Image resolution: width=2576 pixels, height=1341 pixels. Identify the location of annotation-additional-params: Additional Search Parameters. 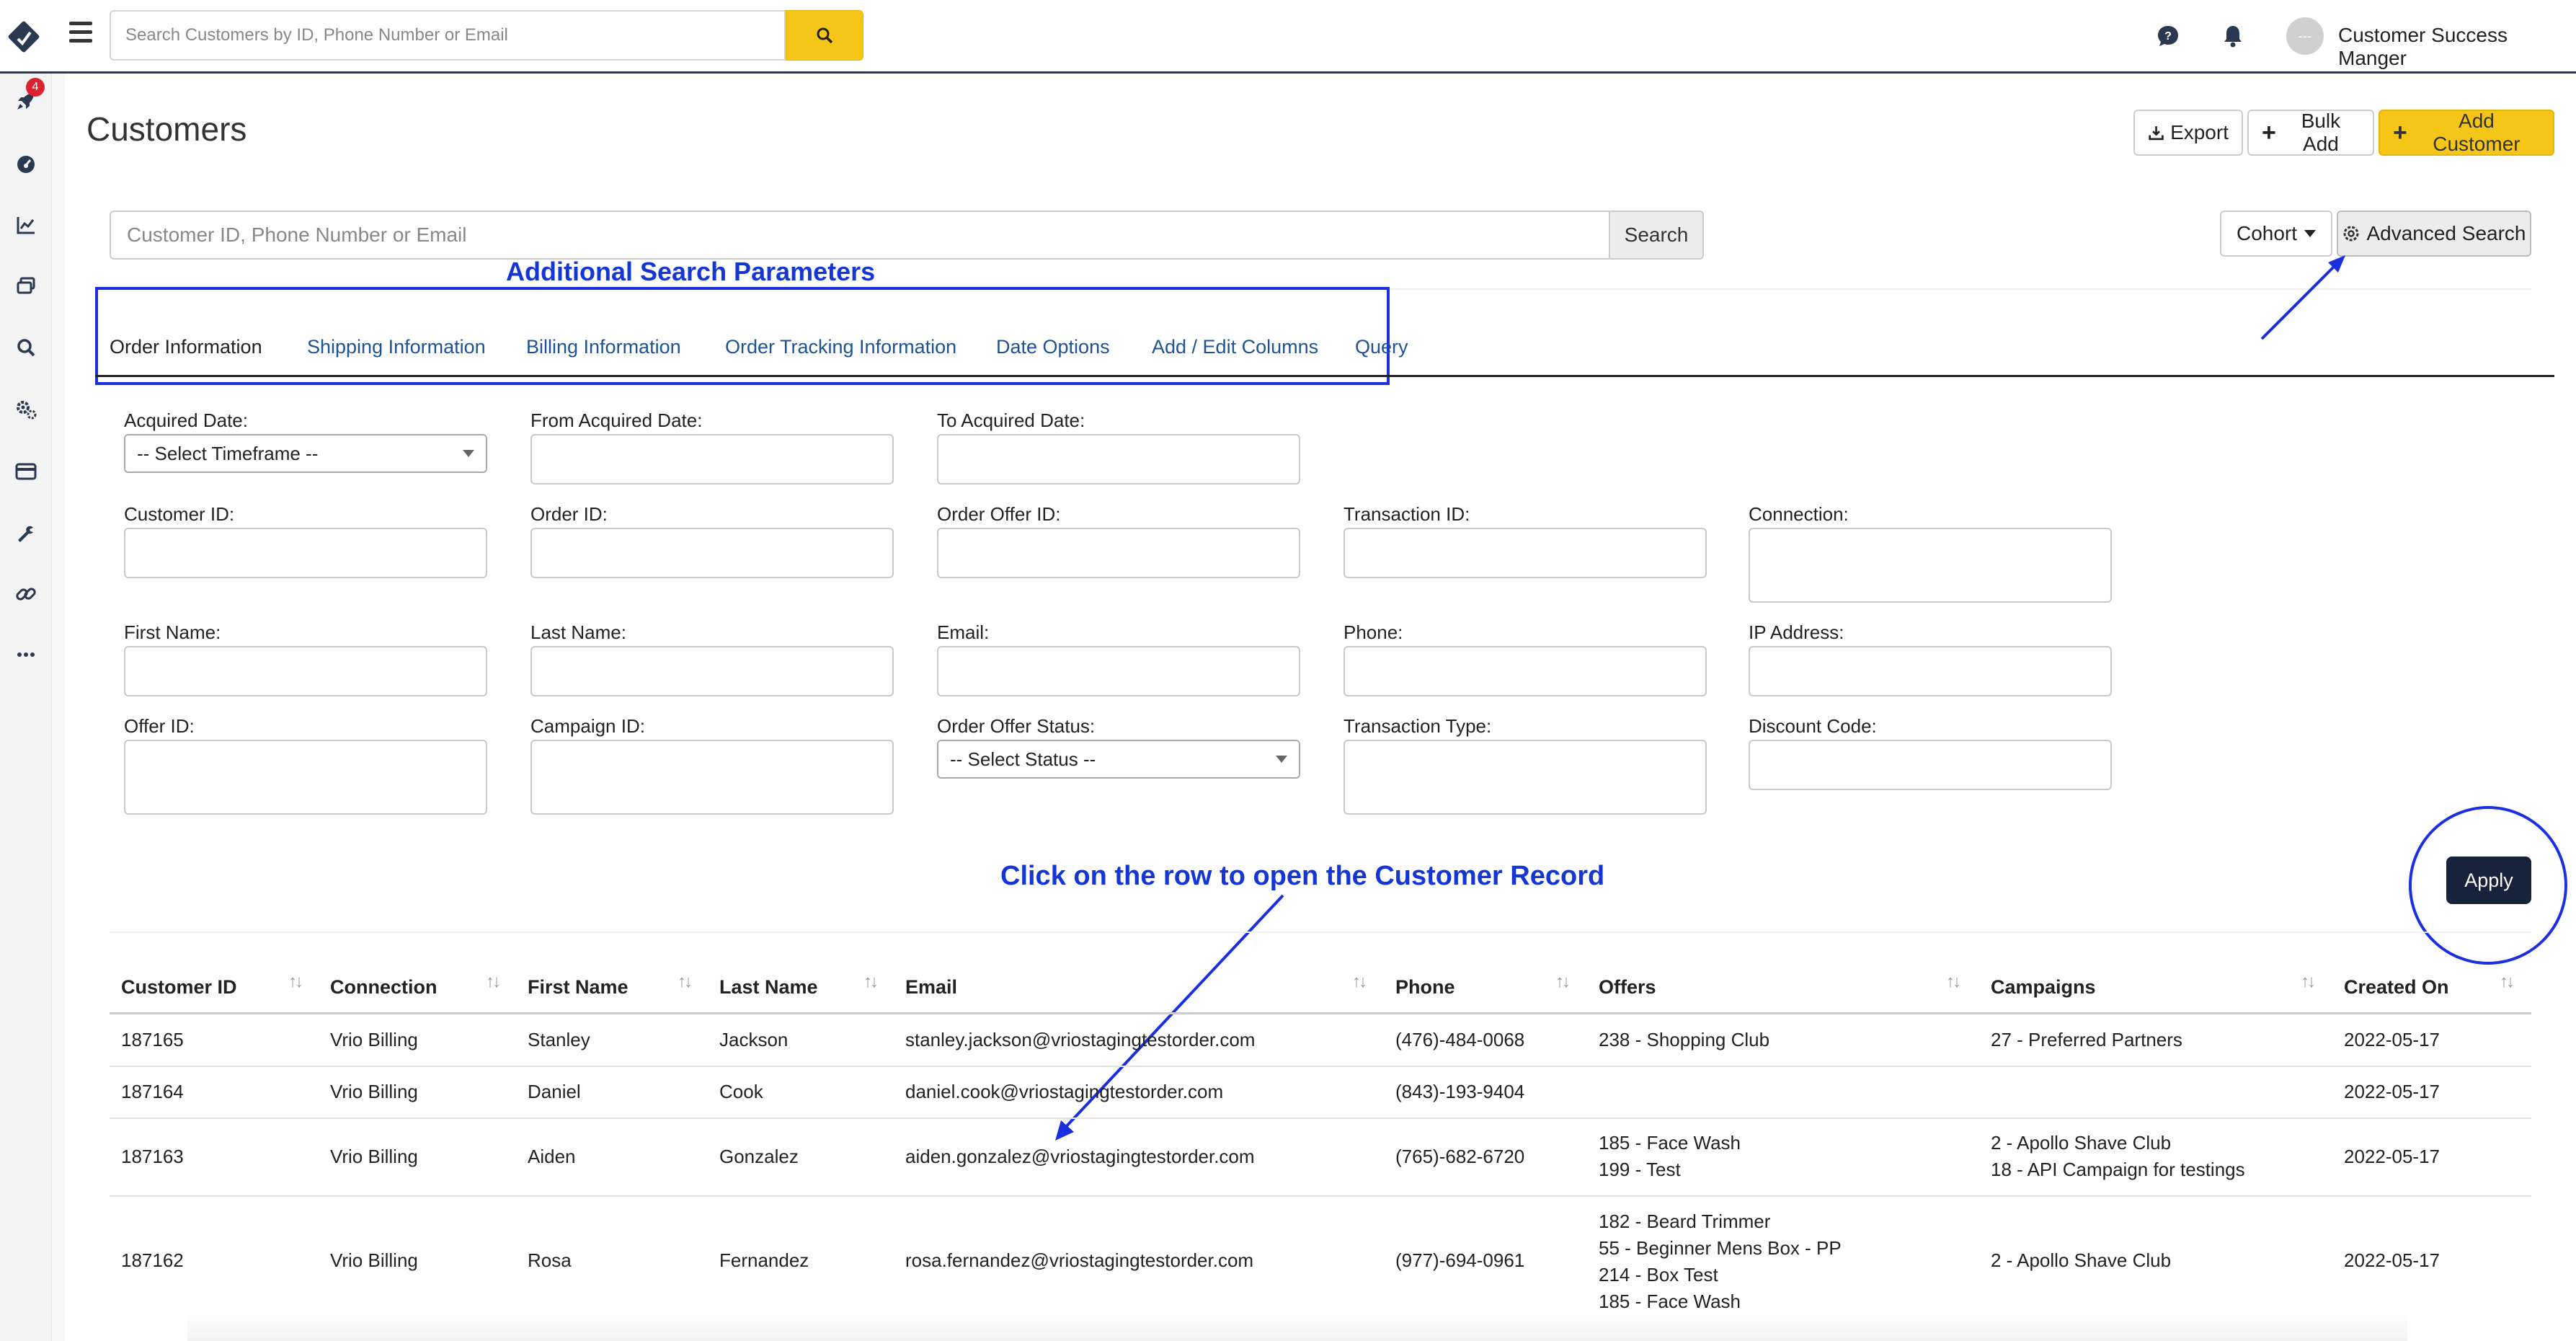
(691, 271).